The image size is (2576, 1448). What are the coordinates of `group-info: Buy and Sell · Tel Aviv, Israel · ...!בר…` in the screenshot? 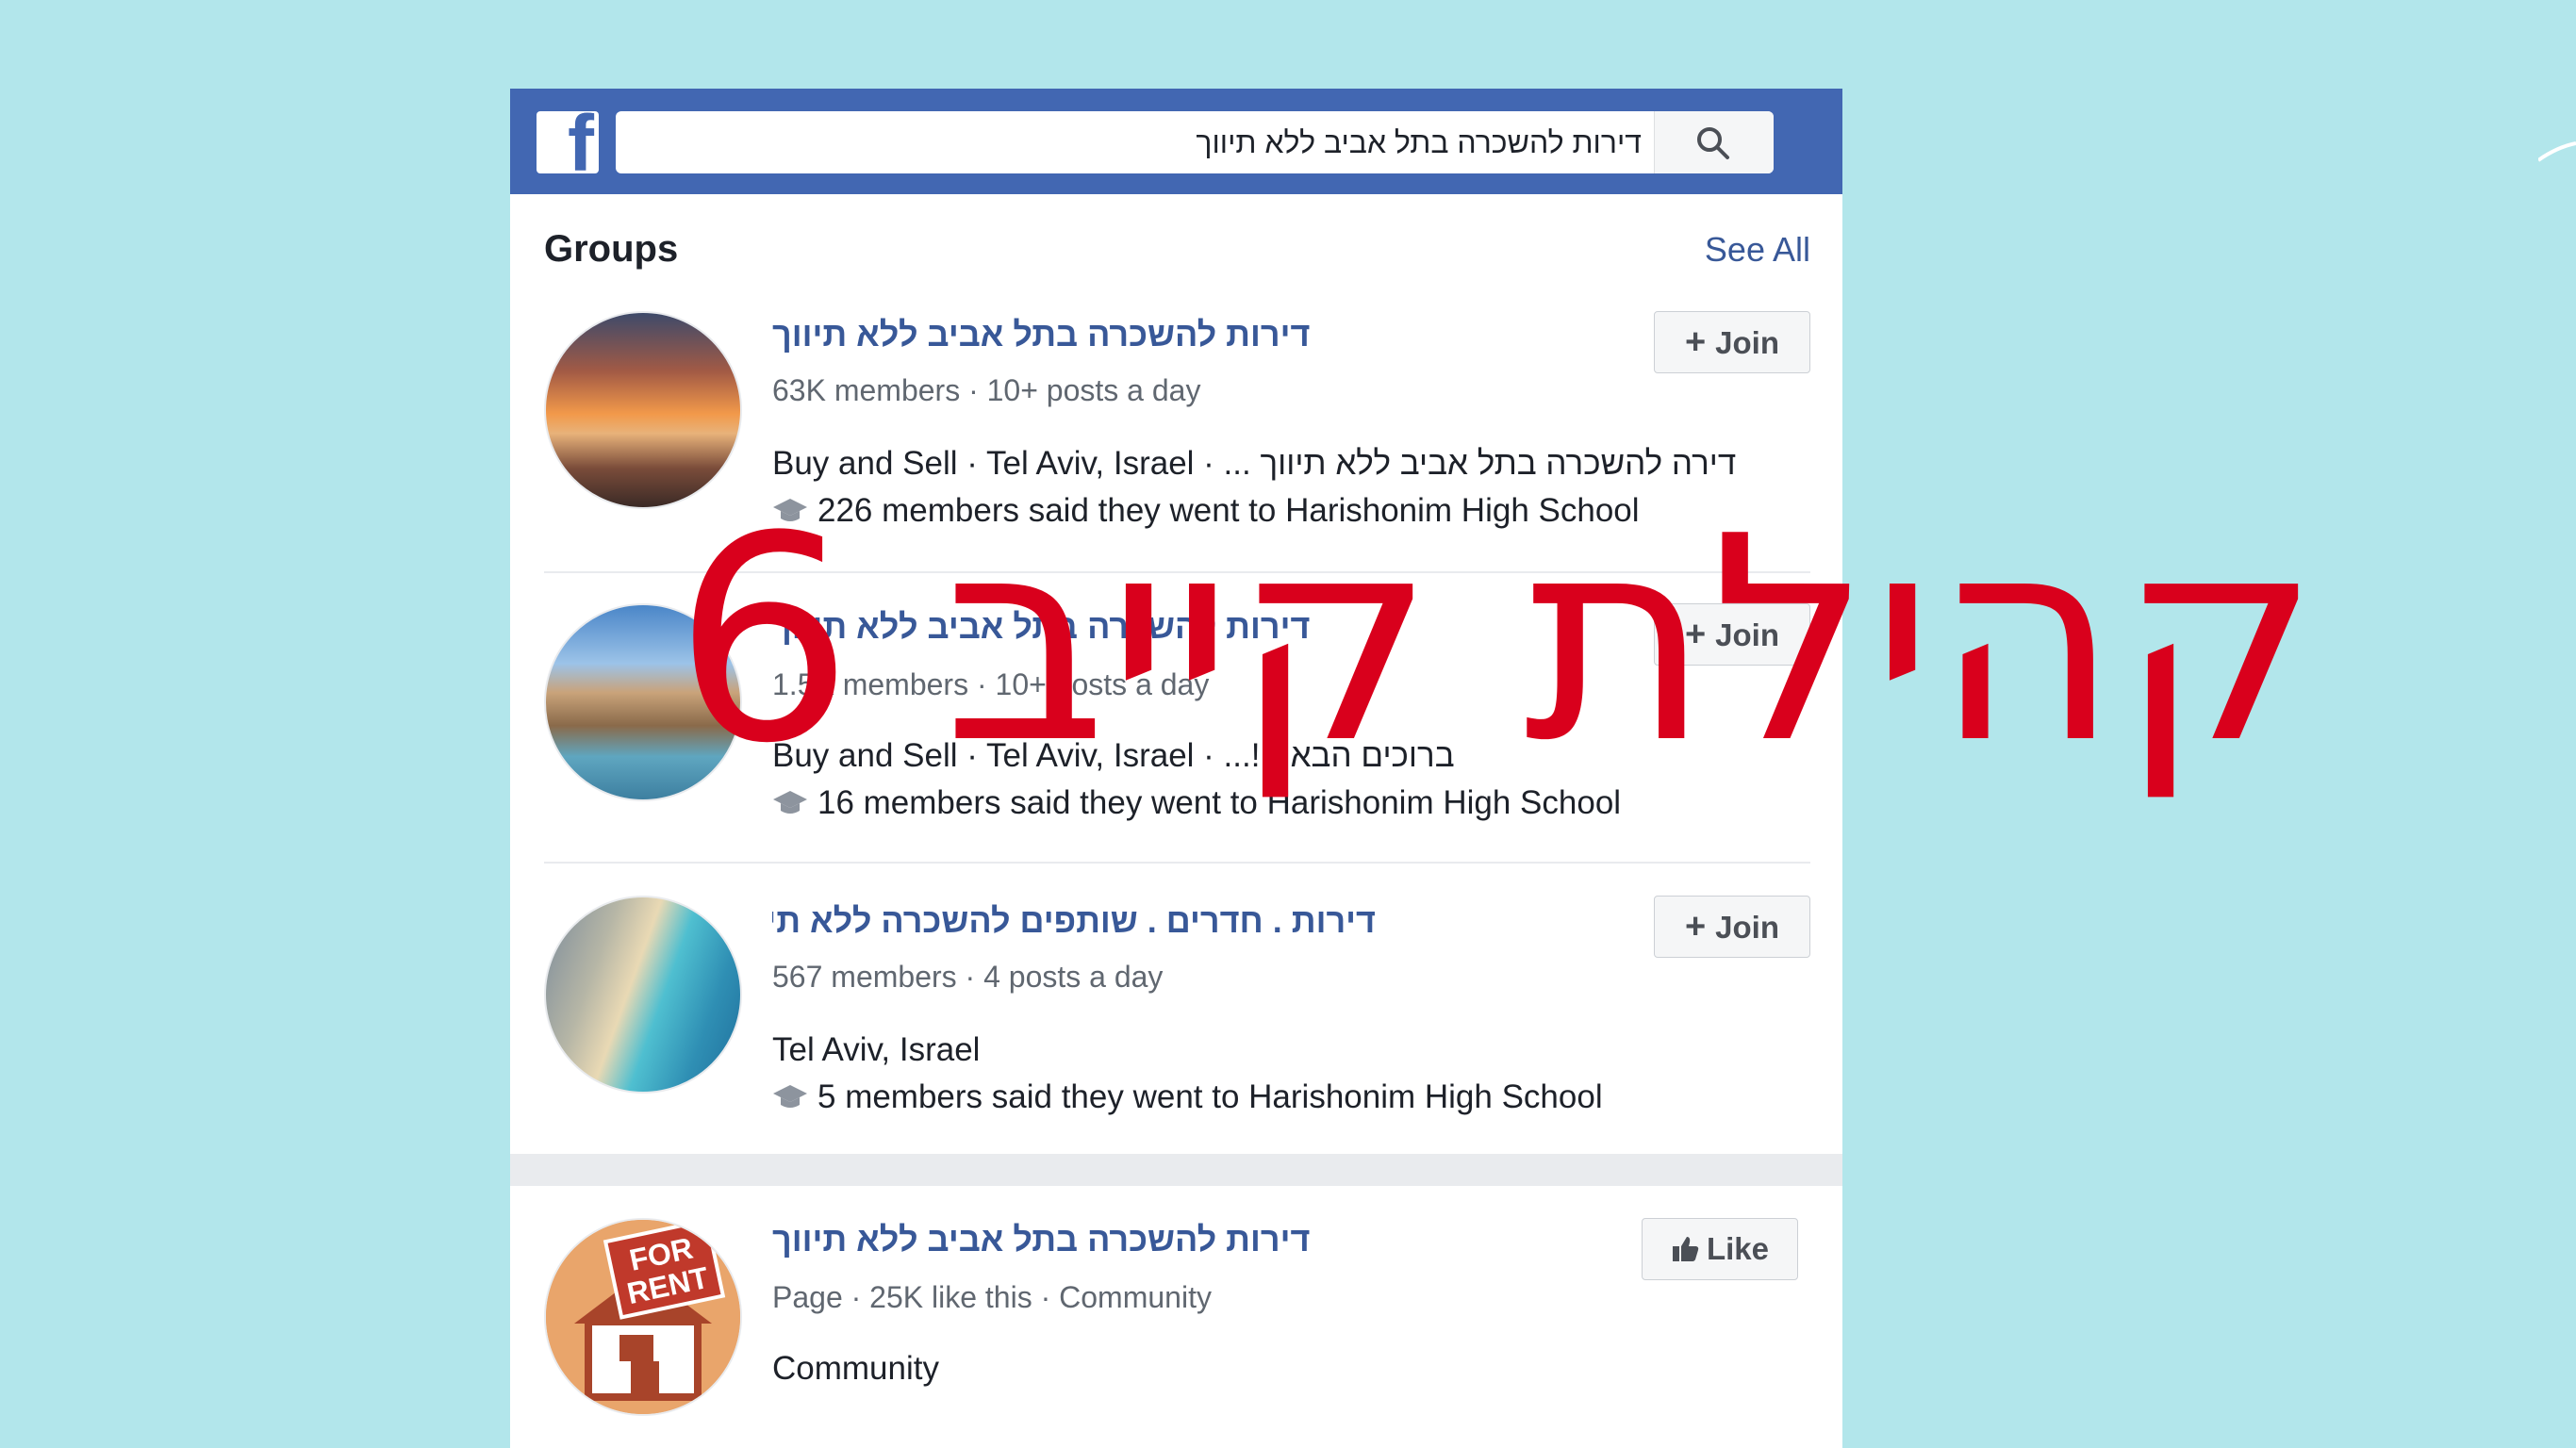 It's located at (1113, 755).